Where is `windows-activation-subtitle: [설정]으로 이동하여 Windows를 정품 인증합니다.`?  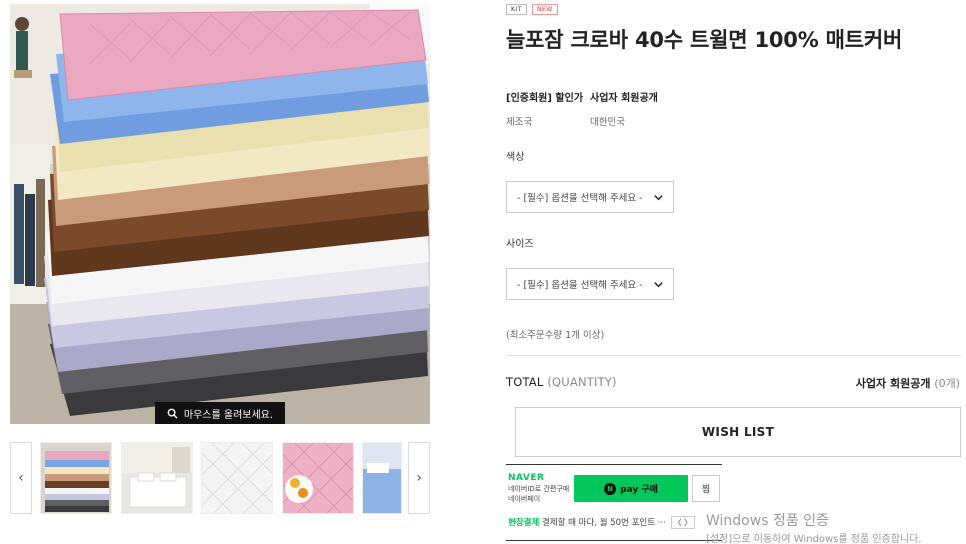
windows-activation-subtitle: [설정]으로 이동하여 Windows를 정품 인증합니다. is located at coordinates (814, 539).